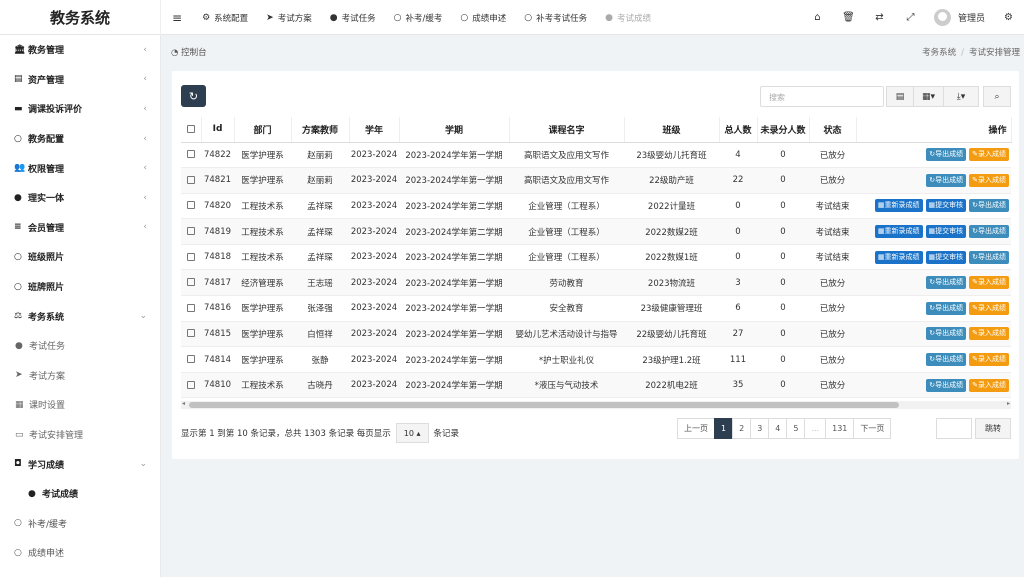  Describe the element at coordinates (954, 428) in the screenshot. I see `jump-page-input` at that location.